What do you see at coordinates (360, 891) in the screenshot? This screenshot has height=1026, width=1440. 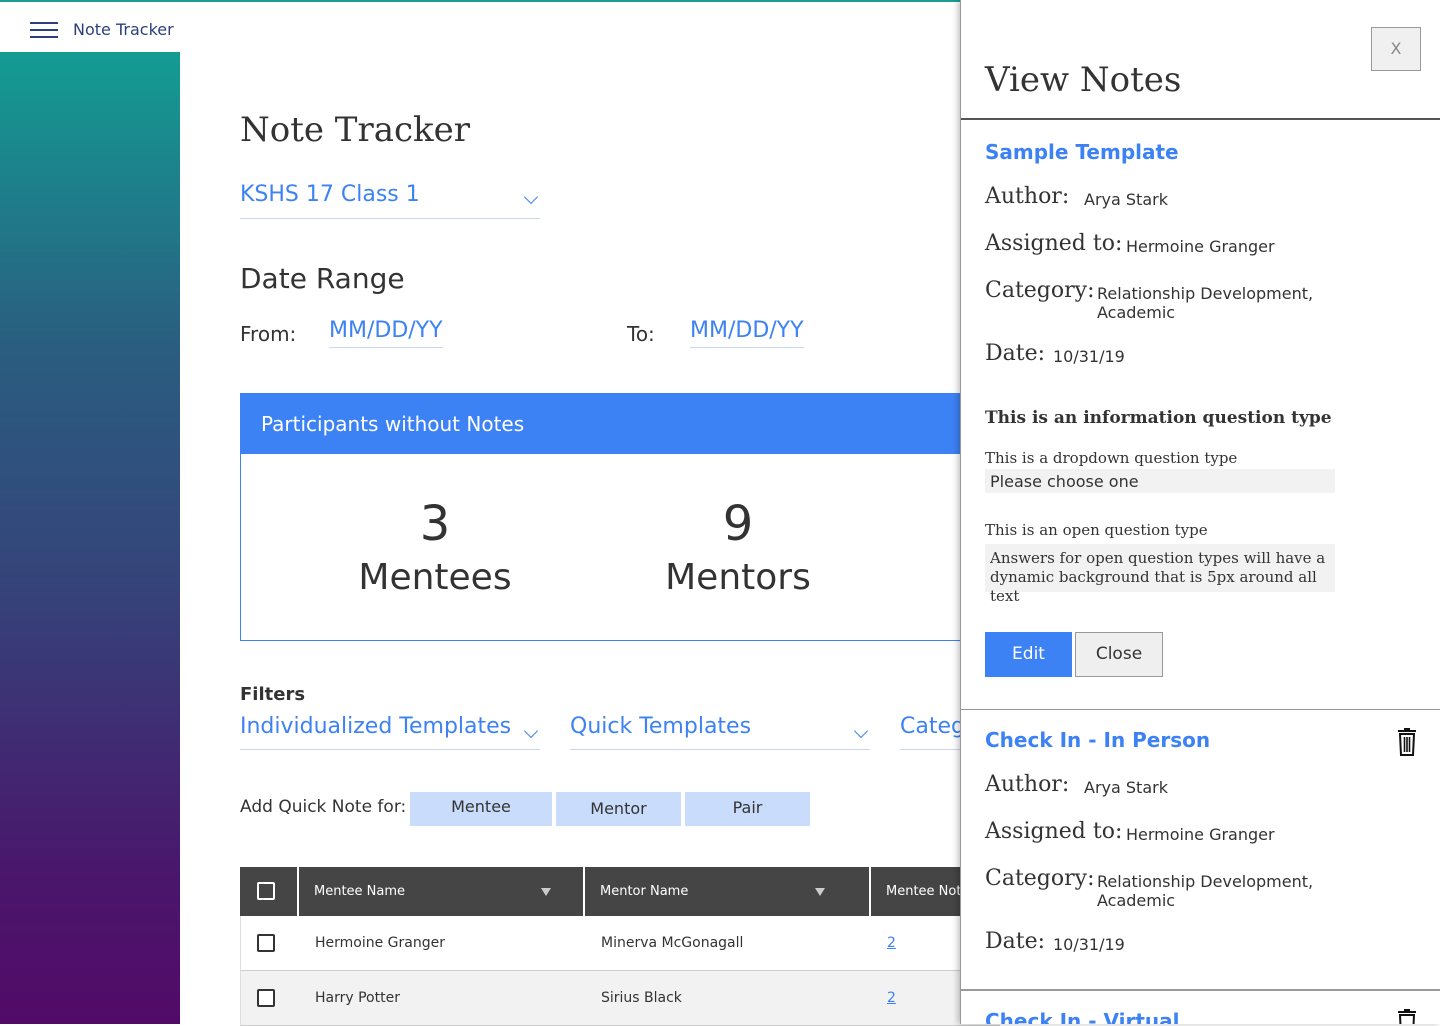 I see `column-header-label: Mentee Name` at bounding box center [360, 891].